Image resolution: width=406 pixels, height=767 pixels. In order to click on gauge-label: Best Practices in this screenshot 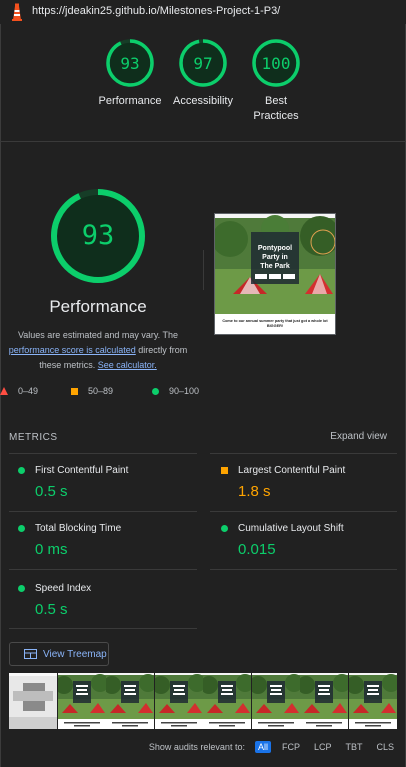, I will do `click(276, 108)`.